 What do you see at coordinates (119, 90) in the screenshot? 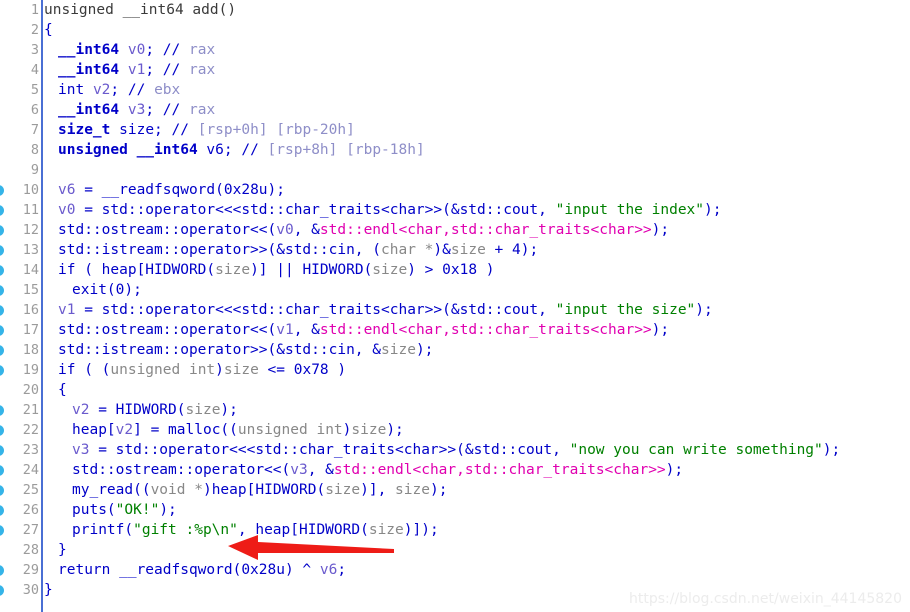
I see `code-line: int v2; // ebx` at bounding box center [119, 90].